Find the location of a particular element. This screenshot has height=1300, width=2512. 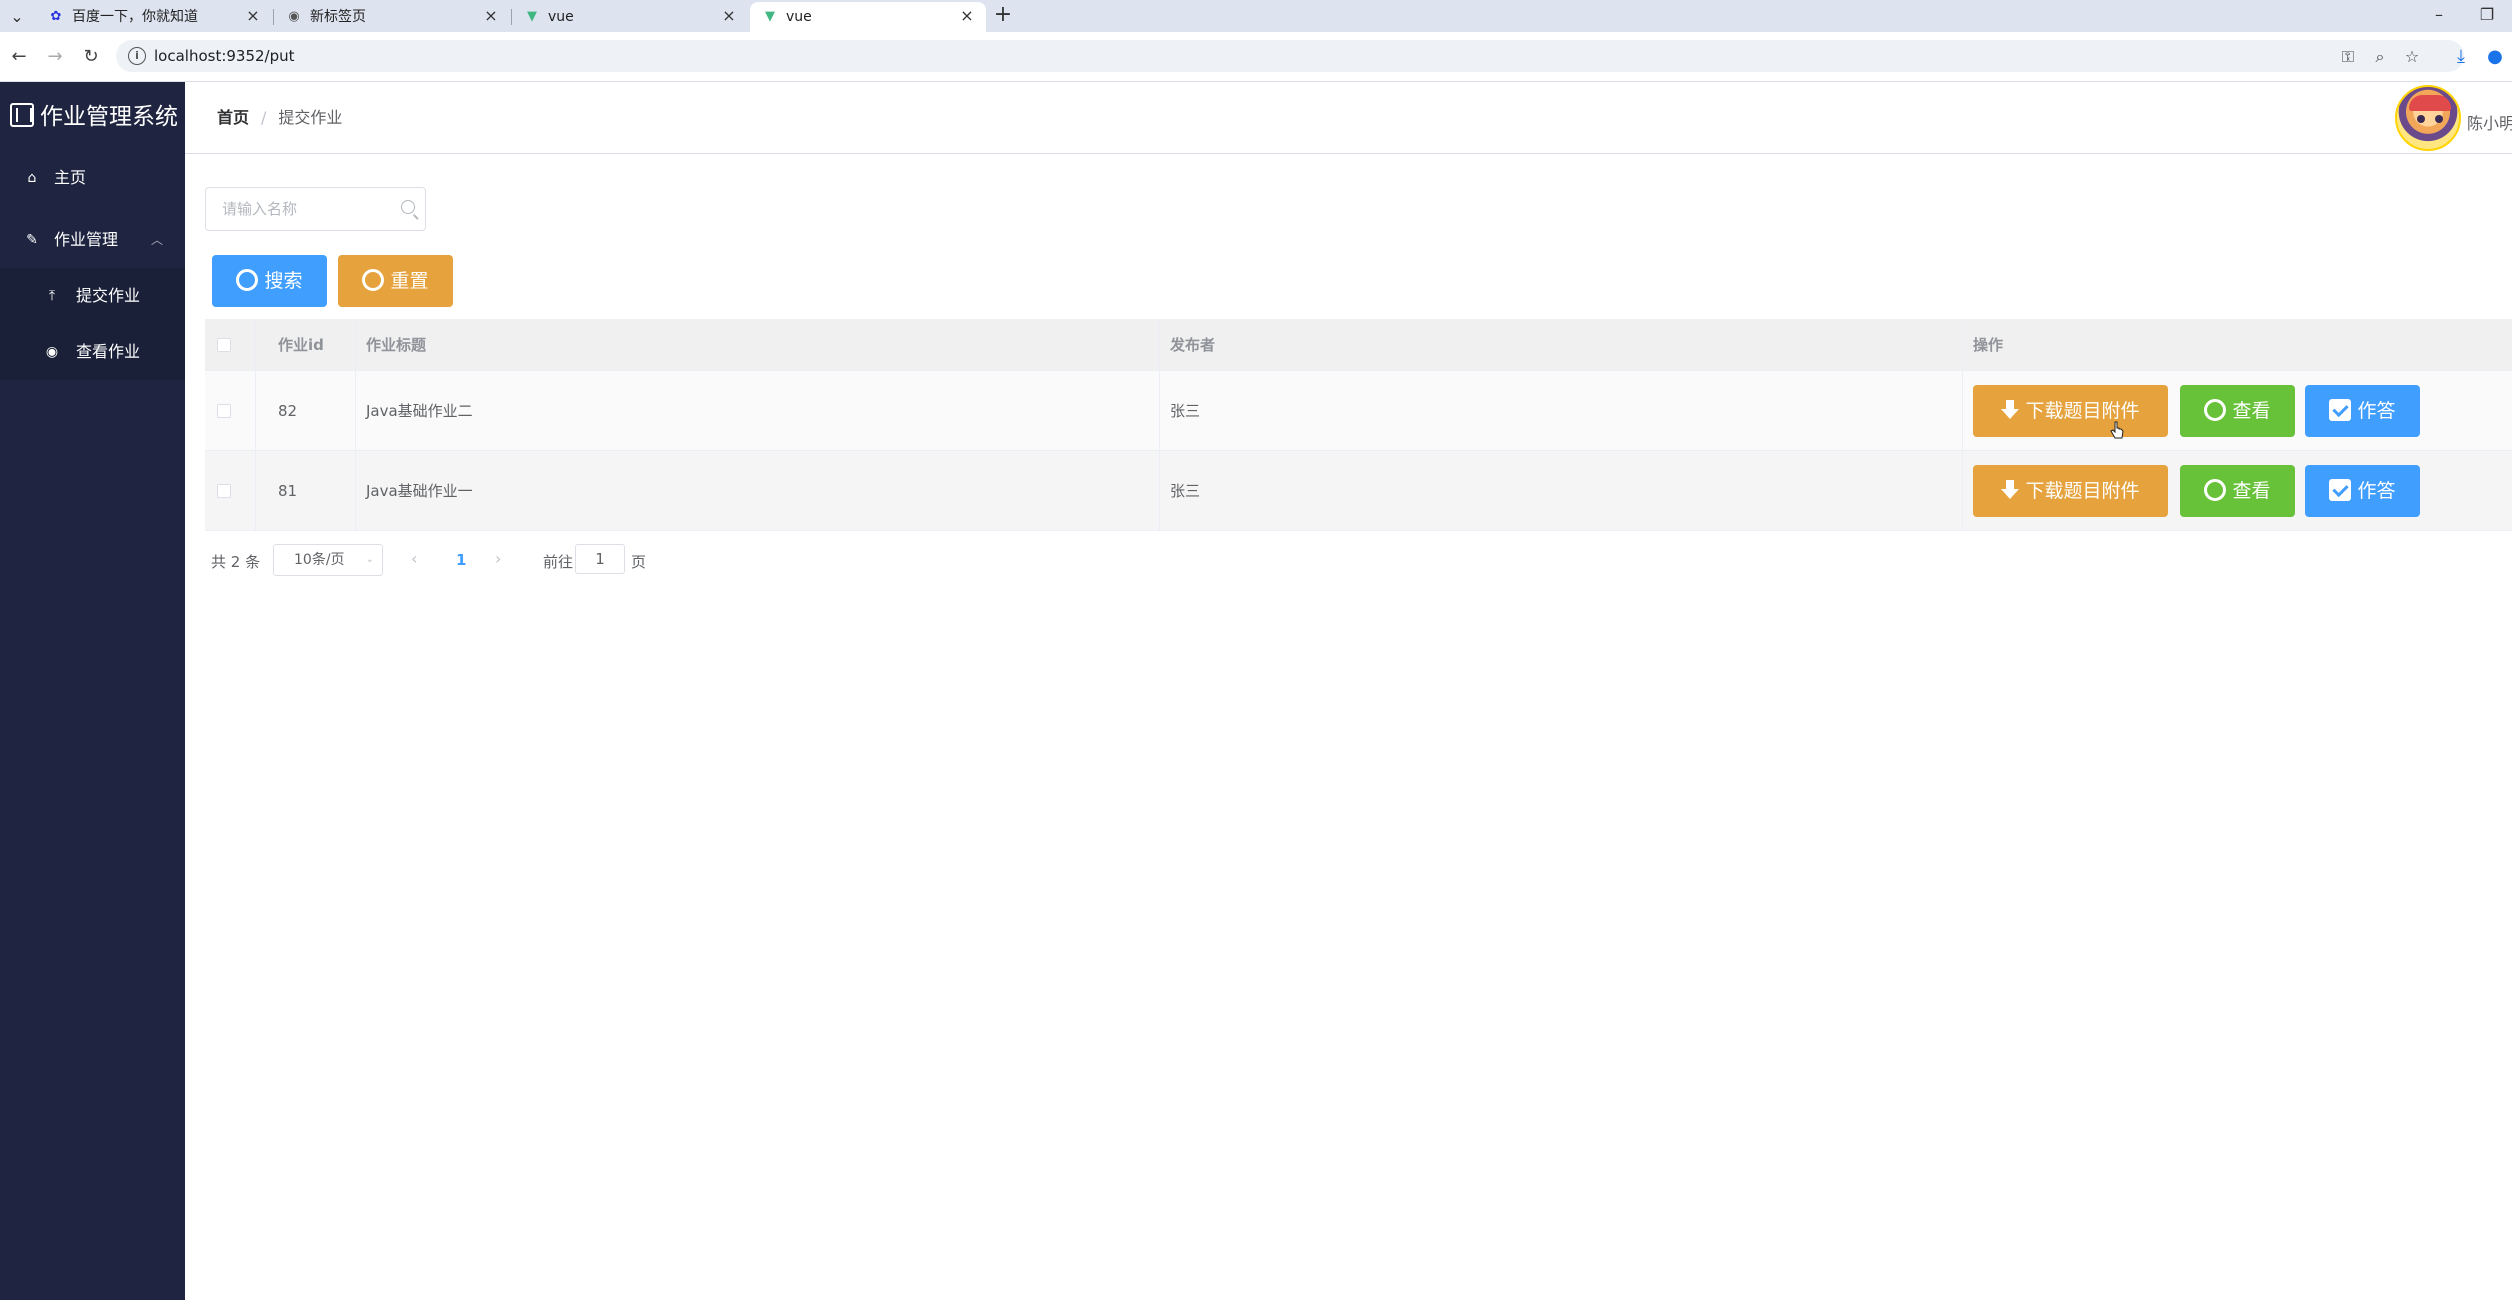

tab-search-chevron-icon: ⌄ is located at coordinates (17, 17).